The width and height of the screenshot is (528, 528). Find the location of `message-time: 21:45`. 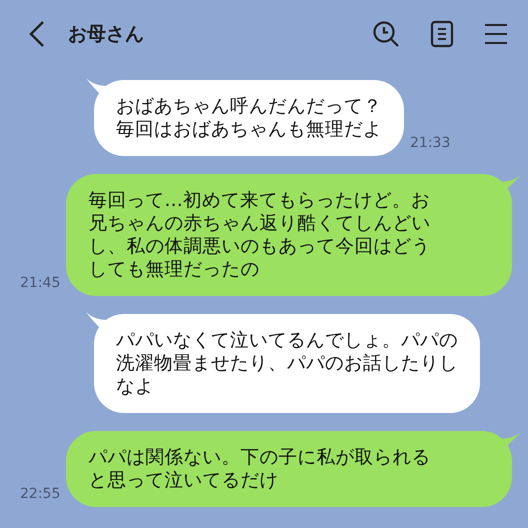

message-time: 21:45 is located at coordinates (40, 283).